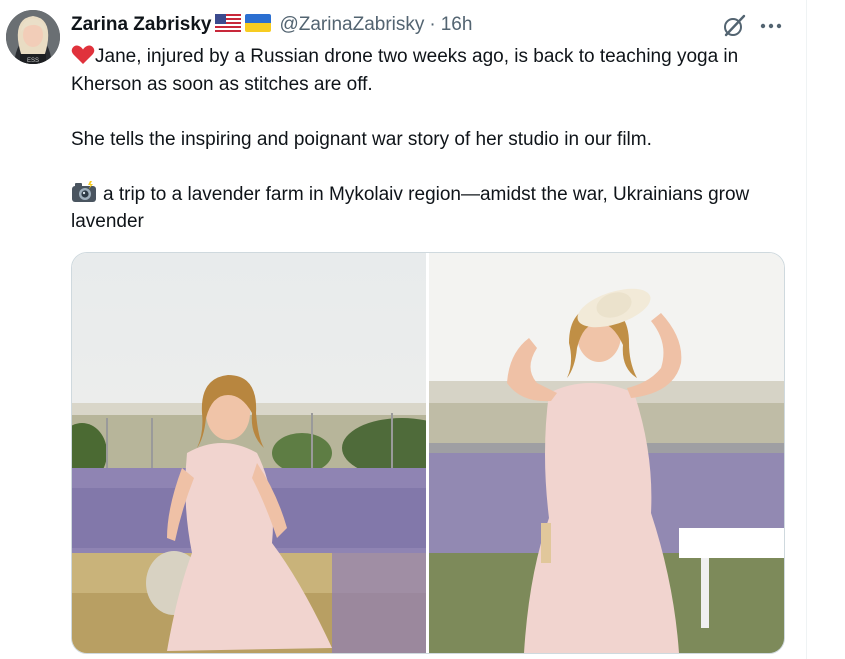  I want to click on timestamp: 16h, so click(457, 25).